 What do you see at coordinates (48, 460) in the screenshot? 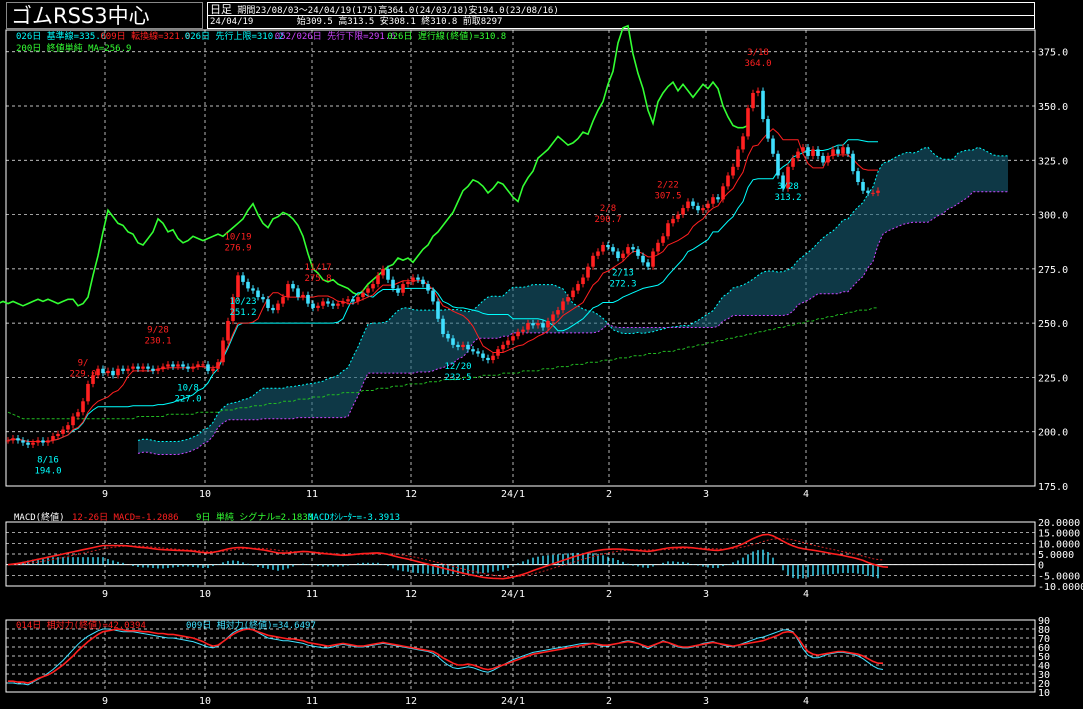
I see `annotation-date: 8/16` at bounding box center [48, 460].